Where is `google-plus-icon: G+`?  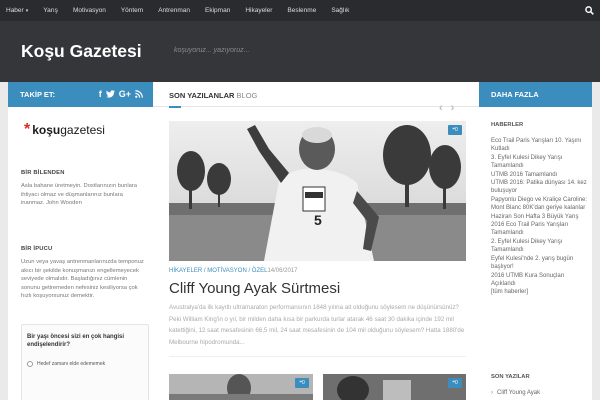
google-plus-icon: G+ is located at coordinates (125, 94).